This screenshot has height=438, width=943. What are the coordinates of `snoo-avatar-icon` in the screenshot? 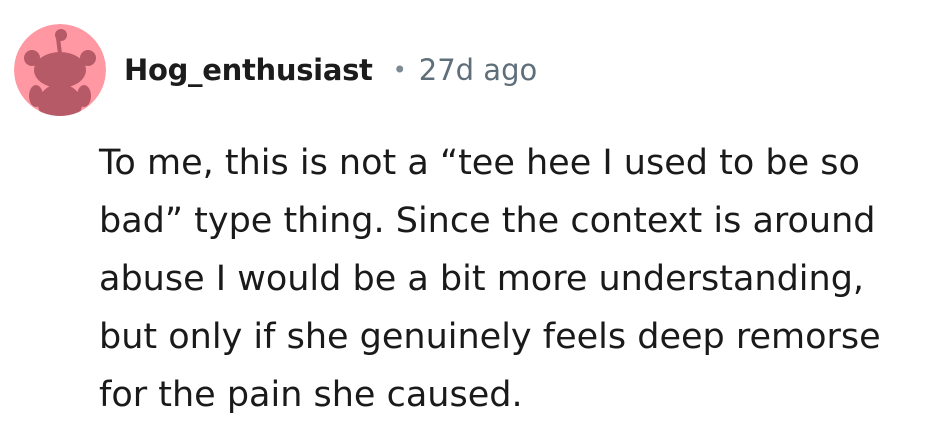 It's located at (60, 70).